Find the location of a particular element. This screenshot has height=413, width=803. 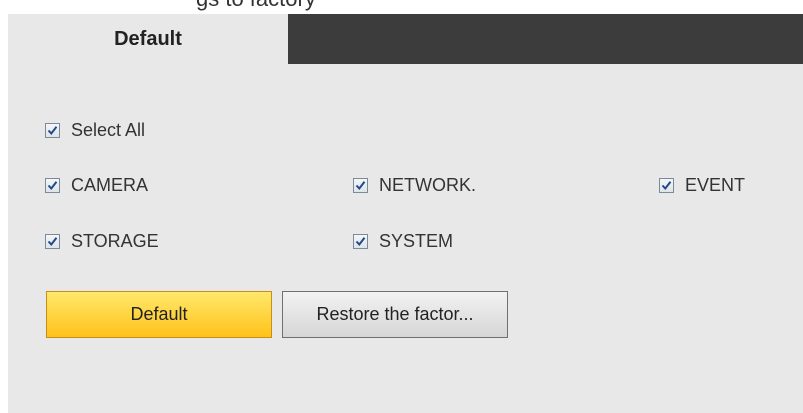

storage-option: STORAGE is located at coordinates (102, 241).